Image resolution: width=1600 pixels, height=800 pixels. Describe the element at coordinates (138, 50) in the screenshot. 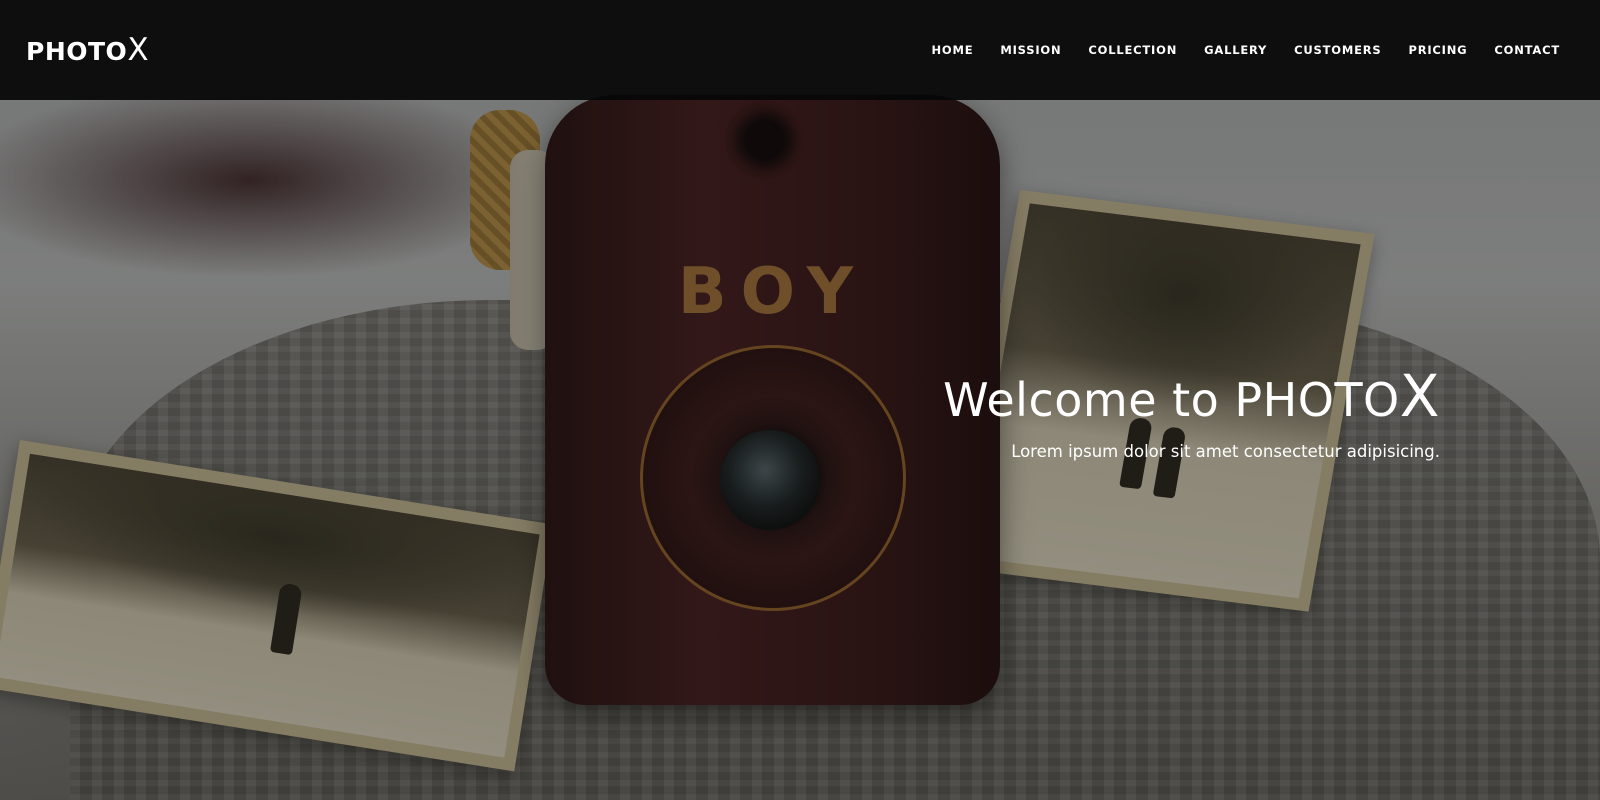

I see `logo-text-accent: X` at that location.